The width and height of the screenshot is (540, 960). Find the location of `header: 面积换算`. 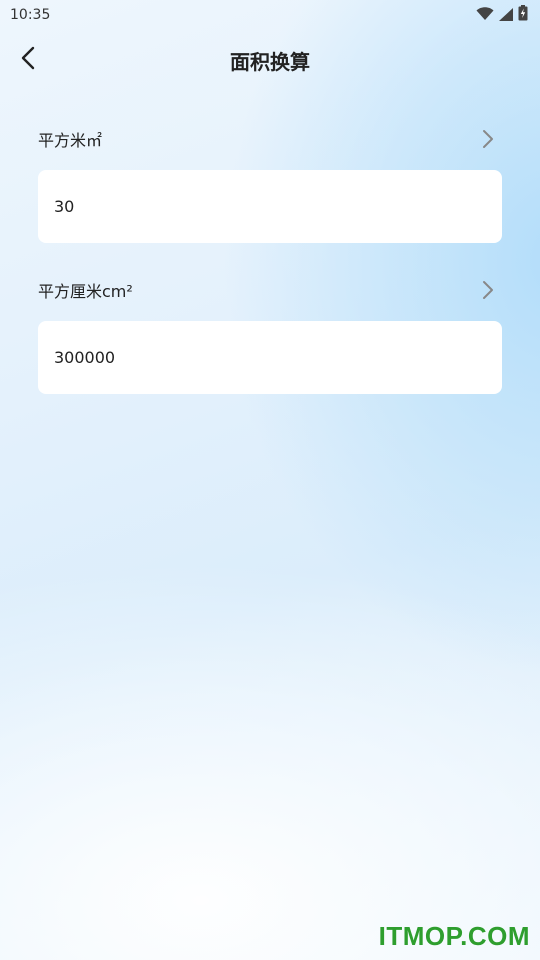

header: 面积换算 is located at coordinates (270, 60).